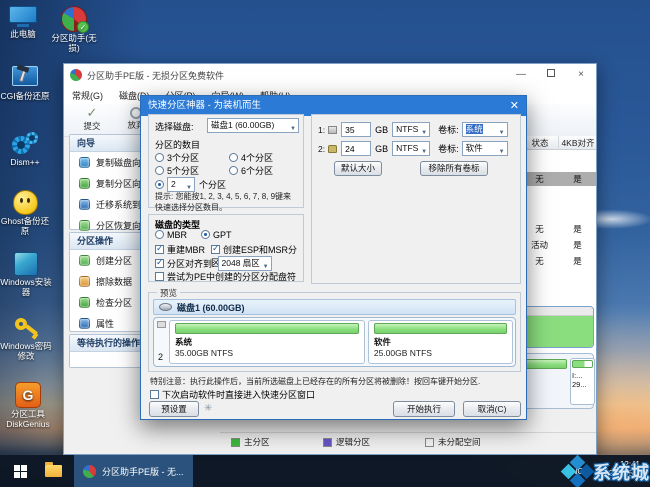 The width and height of the screenshot is (650, 487). What do you see at coordinates (484, 148) in the screenshot?
I see `volume-label-select-2: 软件 ▼` at bounding box center [484, 148].